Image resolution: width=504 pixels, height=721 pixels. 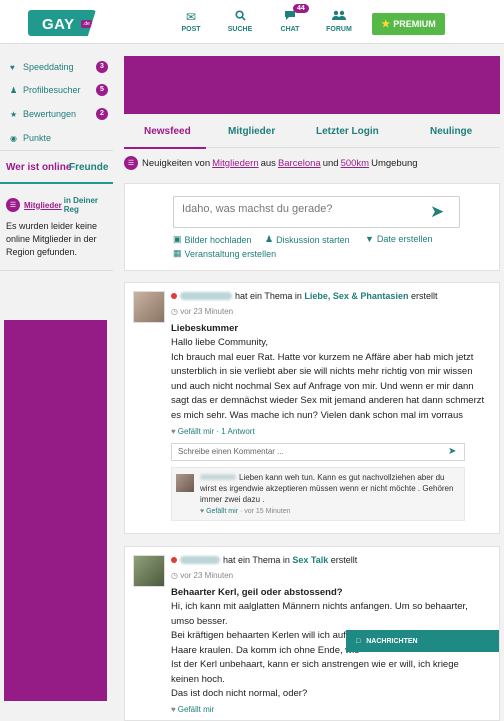 I want to click on site-logo: GAY .de, so click(x=62, y=23).